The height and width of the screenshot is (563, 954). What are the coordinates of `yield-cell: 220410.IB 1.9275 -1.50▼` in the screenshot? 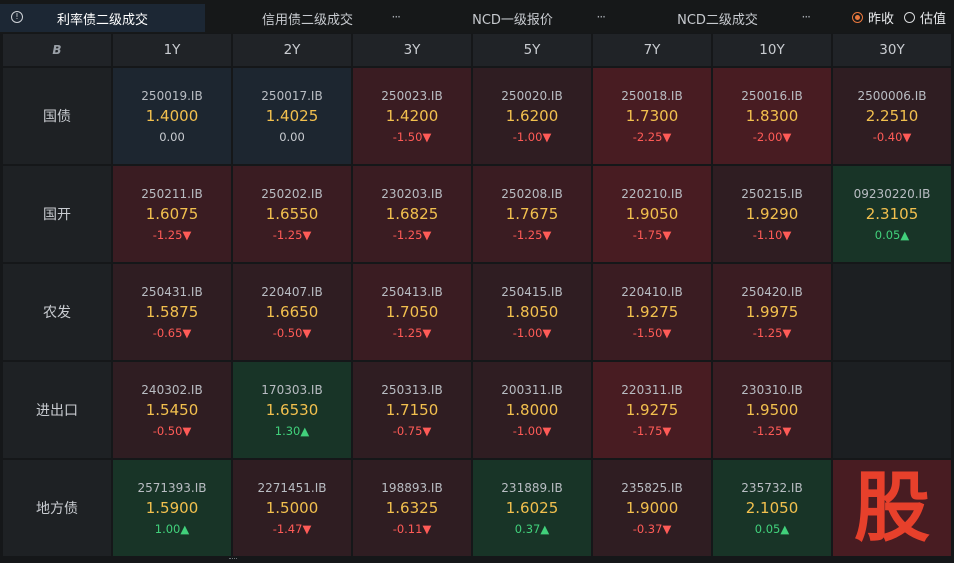 It's located at (652, 312).